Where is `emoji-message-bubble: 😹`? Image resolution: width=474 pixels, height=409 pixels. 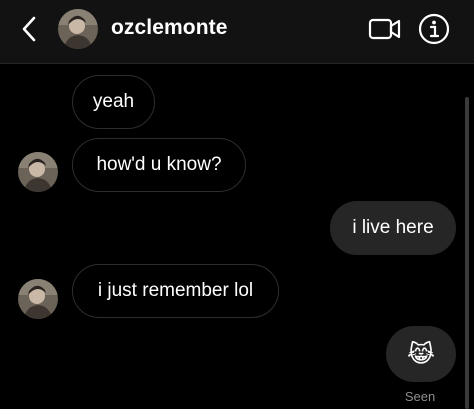
emoji-message-bubble: 😹 is located at coordinates (421, 354).